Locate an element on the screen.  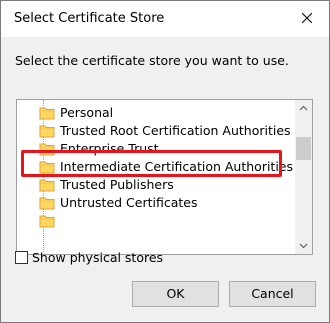
tree-item-label: Trusted Publishers is located at coordinates (117, 184).